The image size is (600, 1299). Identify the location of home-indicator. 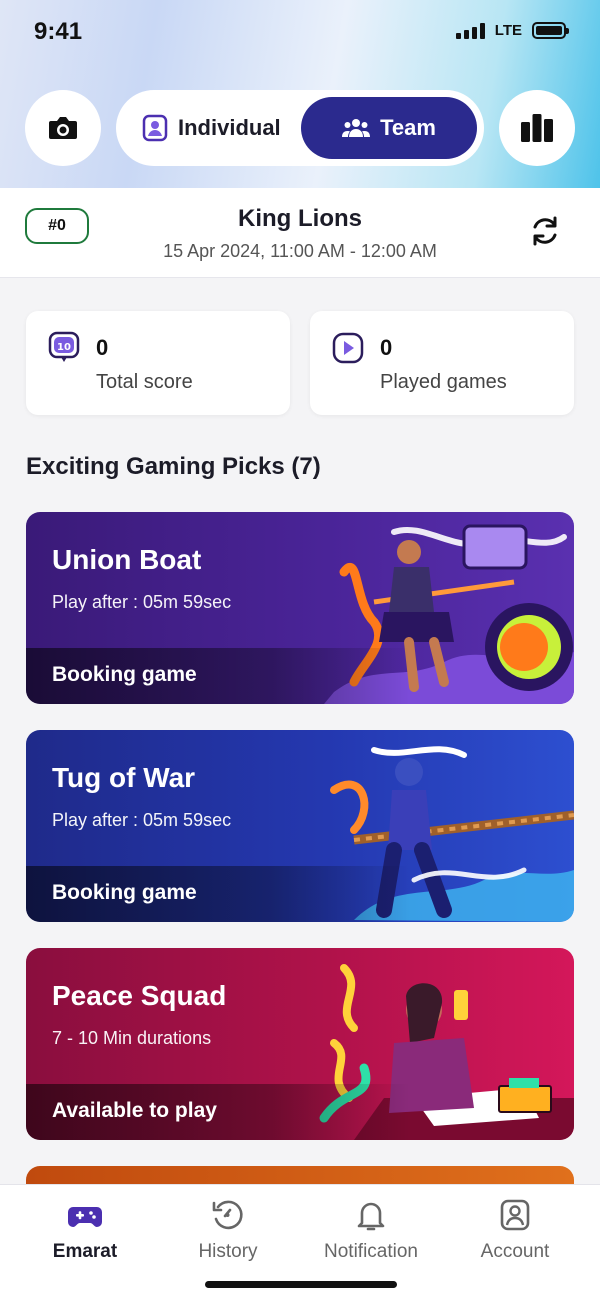
(301, 1284).